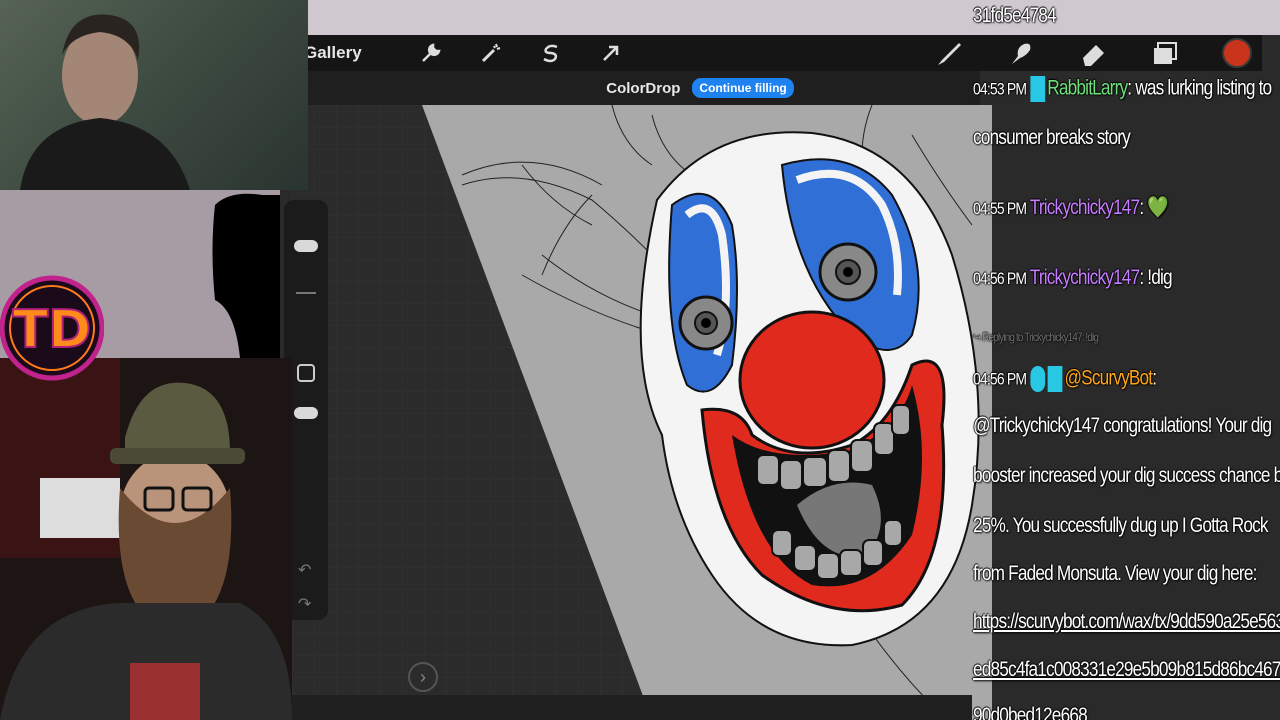  Describe the element at coordinates (1157, 277) in the screenshot. I see `chat-text: !dig` at that location.